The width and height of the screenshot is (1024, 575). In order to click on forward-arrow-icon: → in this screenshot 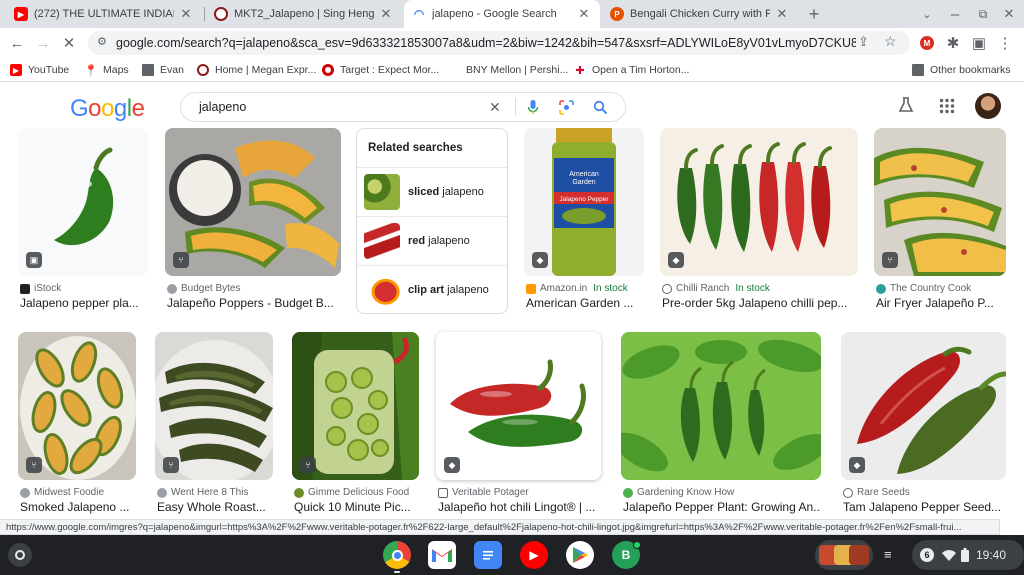, I will do `click(43, 43)`.